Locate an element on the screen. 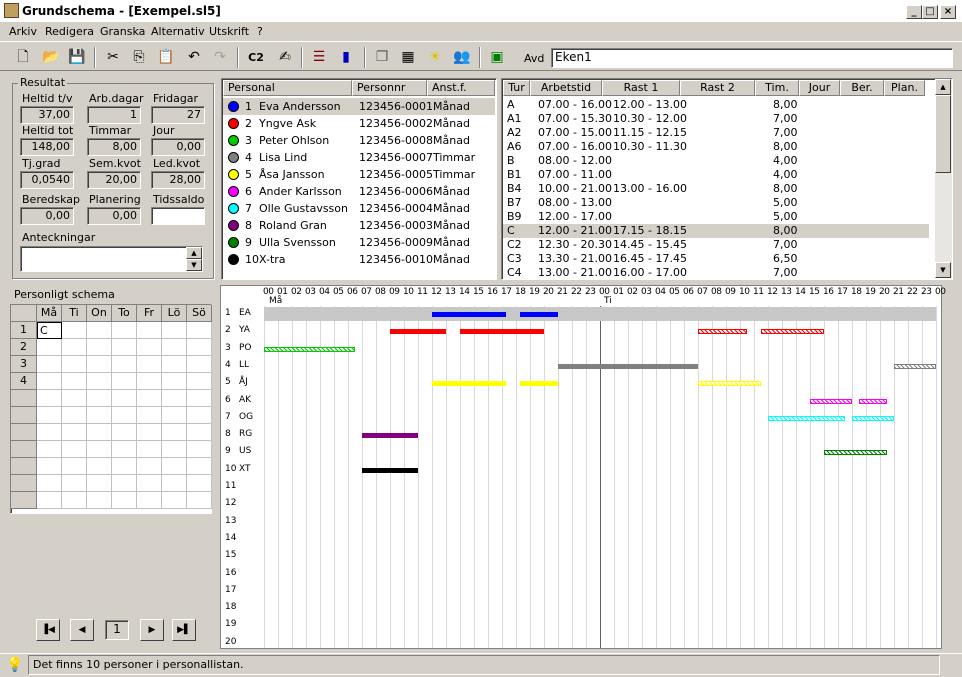  bar-chart-icon: ▮ is located at coordinates (346, 57).